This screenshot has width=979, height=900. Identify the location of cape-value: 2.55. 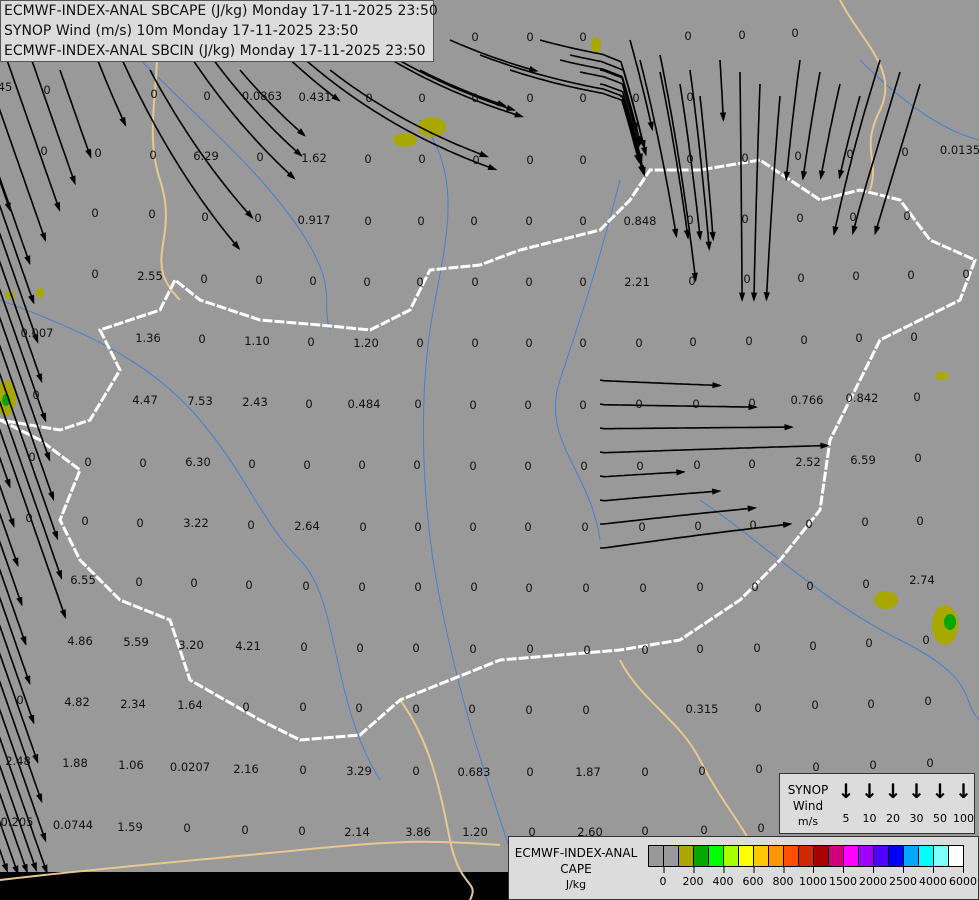
(150, 276).